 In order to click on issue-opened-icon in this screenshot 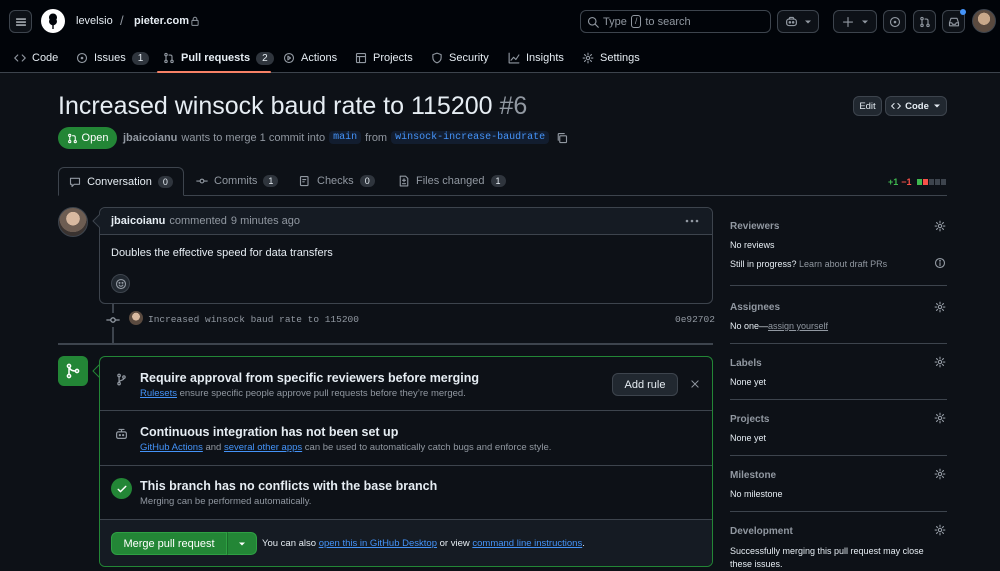, I will do `click(894, 21)`.